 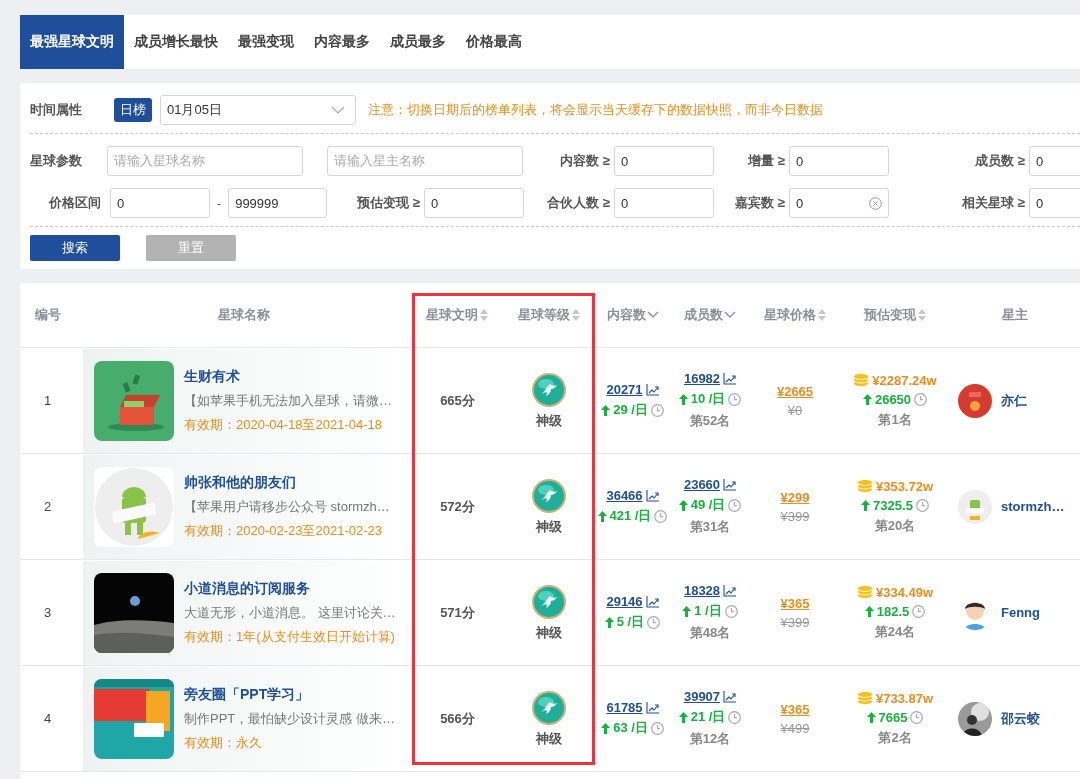 I want to click on input-field: 999999, so click(x=277, y=203).